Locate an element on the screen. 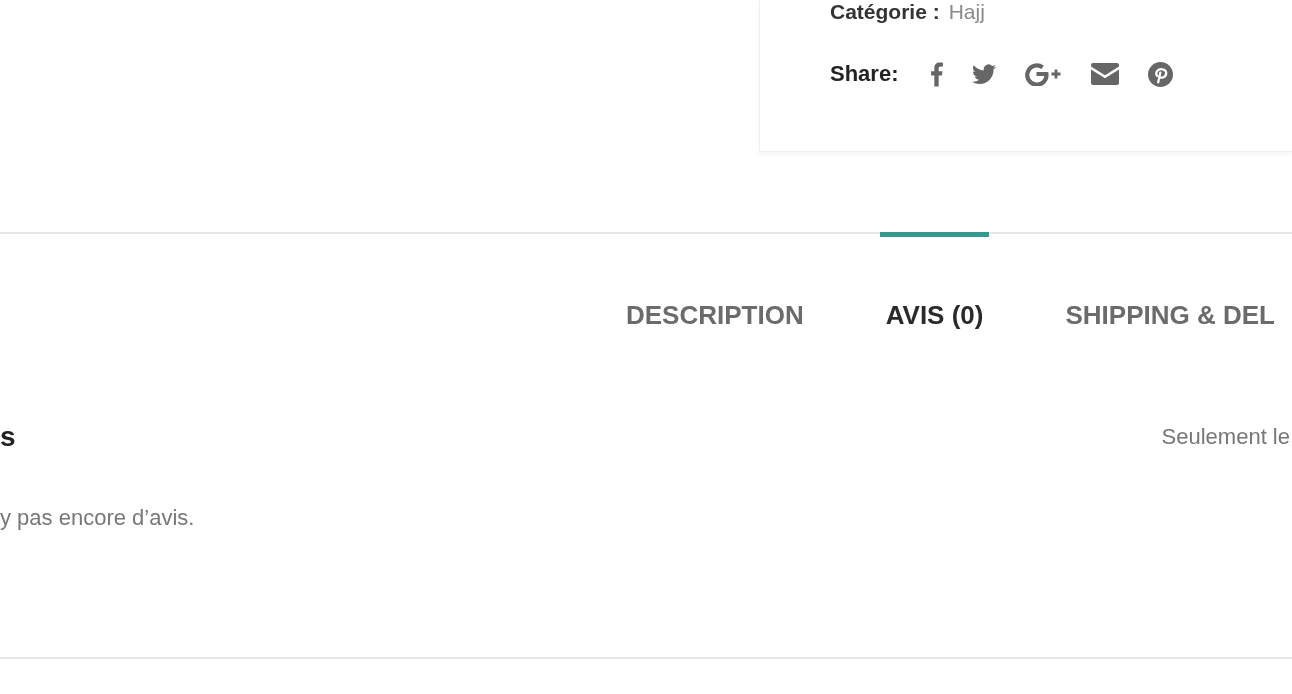  google-plus-icon is located at coordinates (1044, 74).